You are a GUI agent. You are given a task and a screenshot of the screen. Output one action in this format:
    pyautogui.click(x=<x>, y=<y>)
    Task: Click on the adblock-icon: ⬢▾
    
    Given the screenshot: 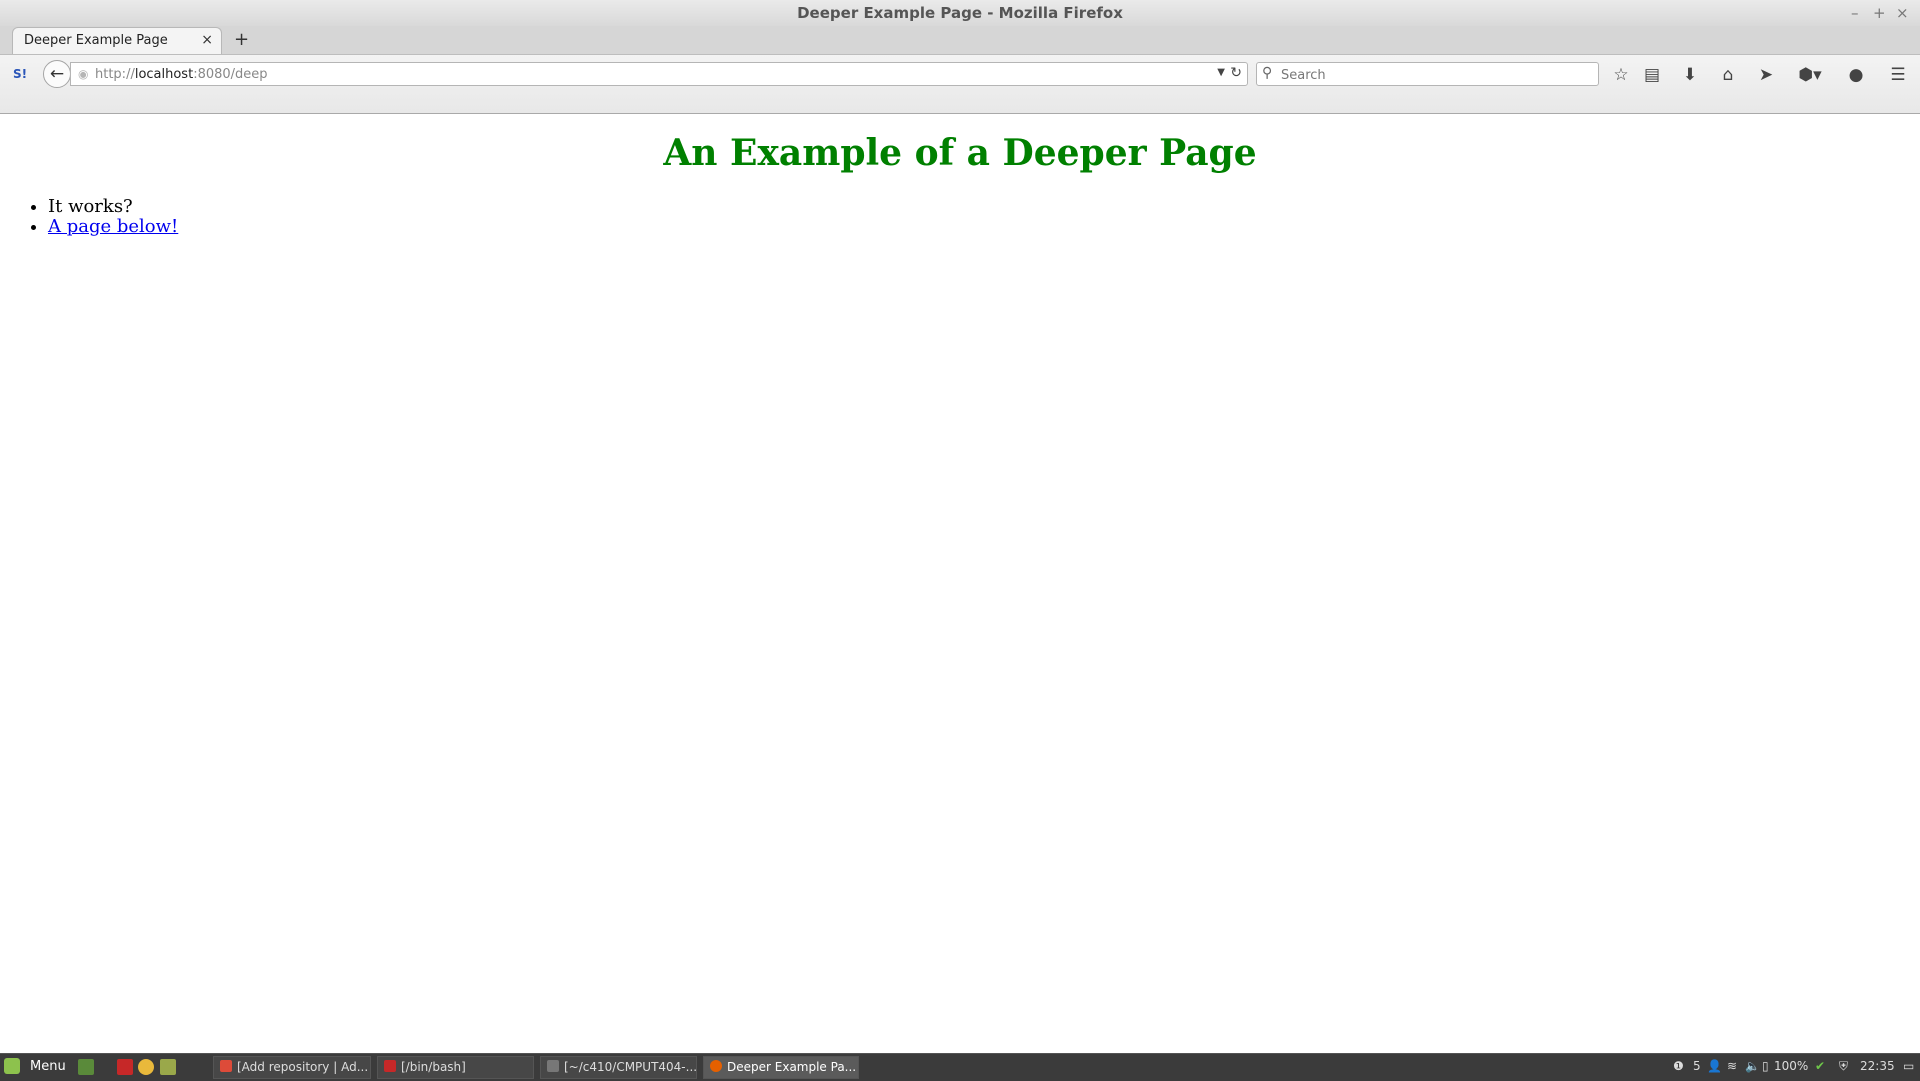 What is the action you would take?
    pyautogui.click(x=1810, y=75)
    